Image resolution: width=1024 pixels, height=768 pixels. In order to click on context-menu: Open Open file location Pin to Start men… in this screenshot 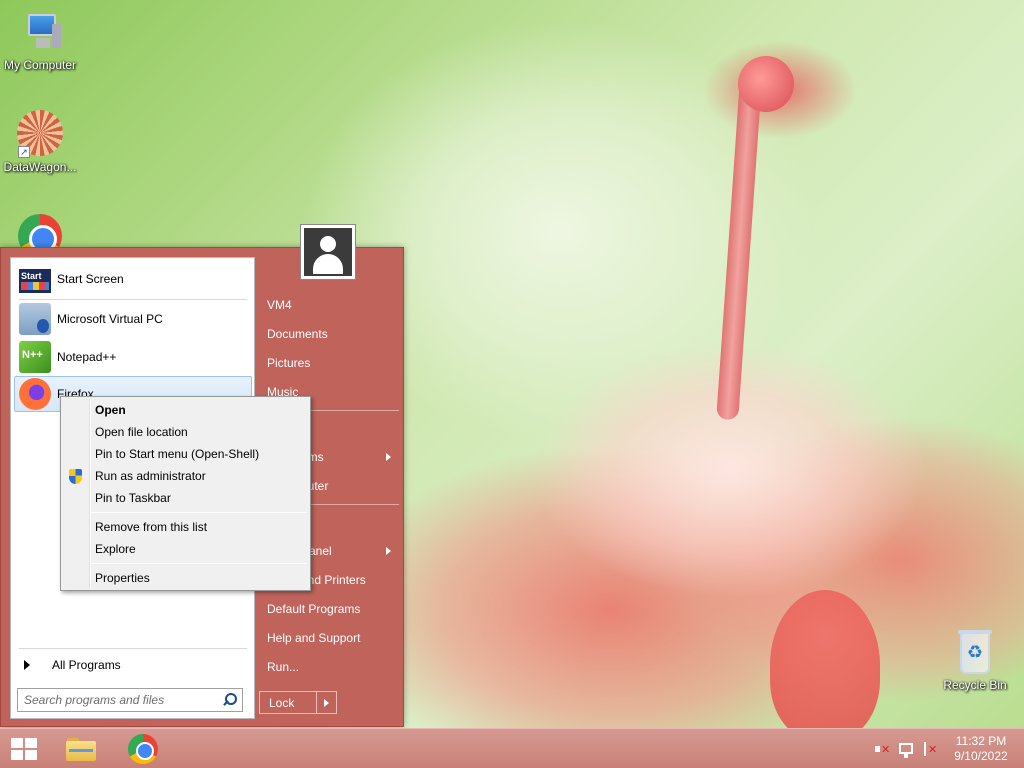, I will do `click(185, 493)`.